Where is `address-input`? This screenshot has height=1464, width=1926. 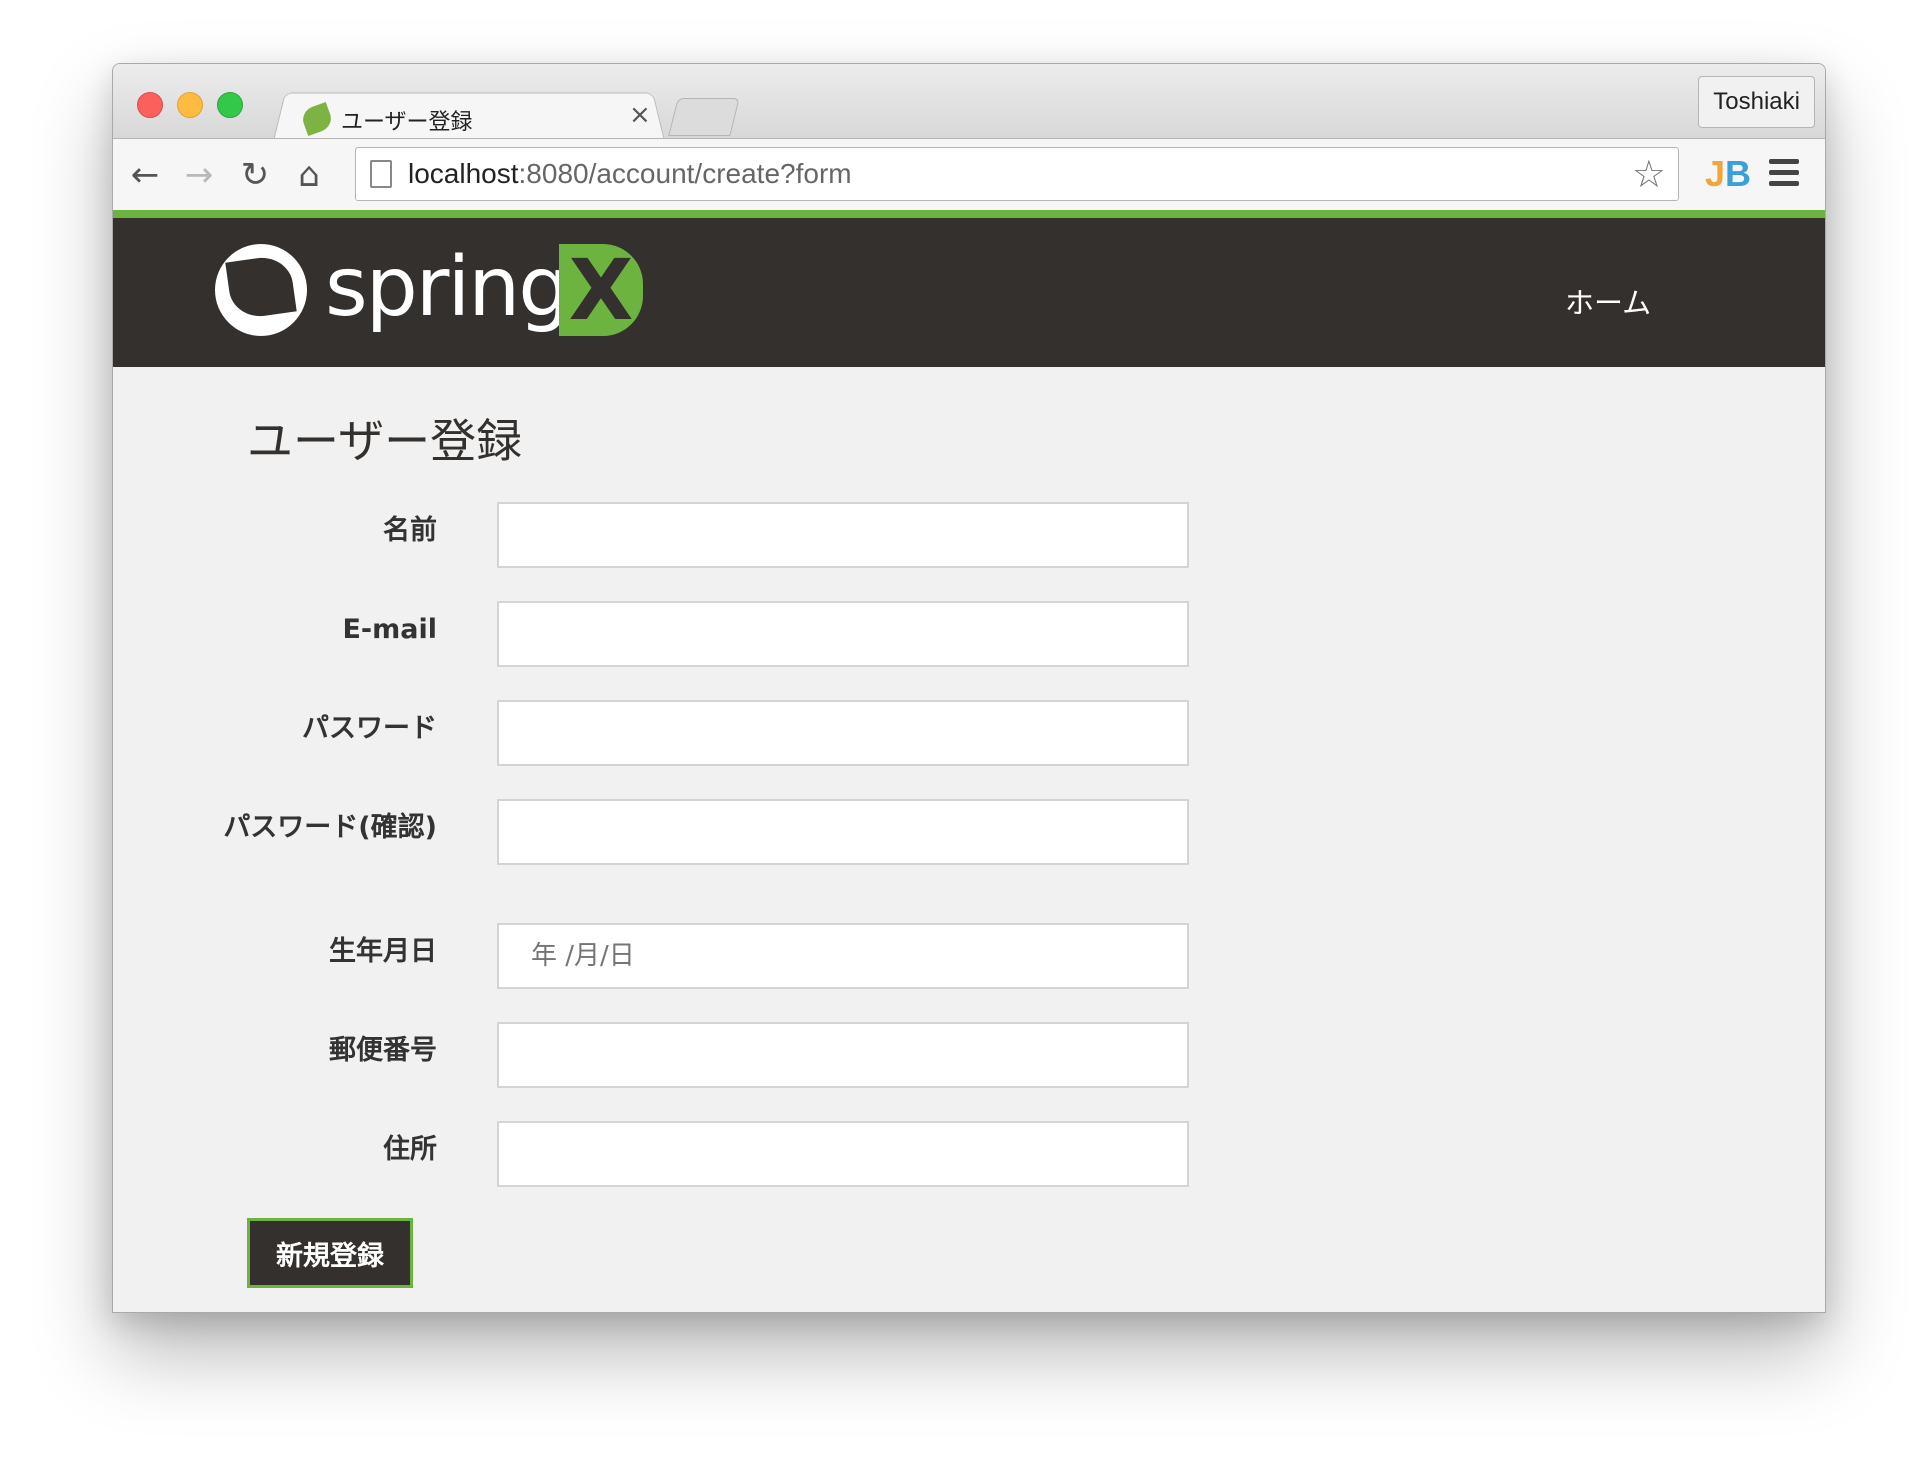 address-input is located at coordinates (843, 1154).